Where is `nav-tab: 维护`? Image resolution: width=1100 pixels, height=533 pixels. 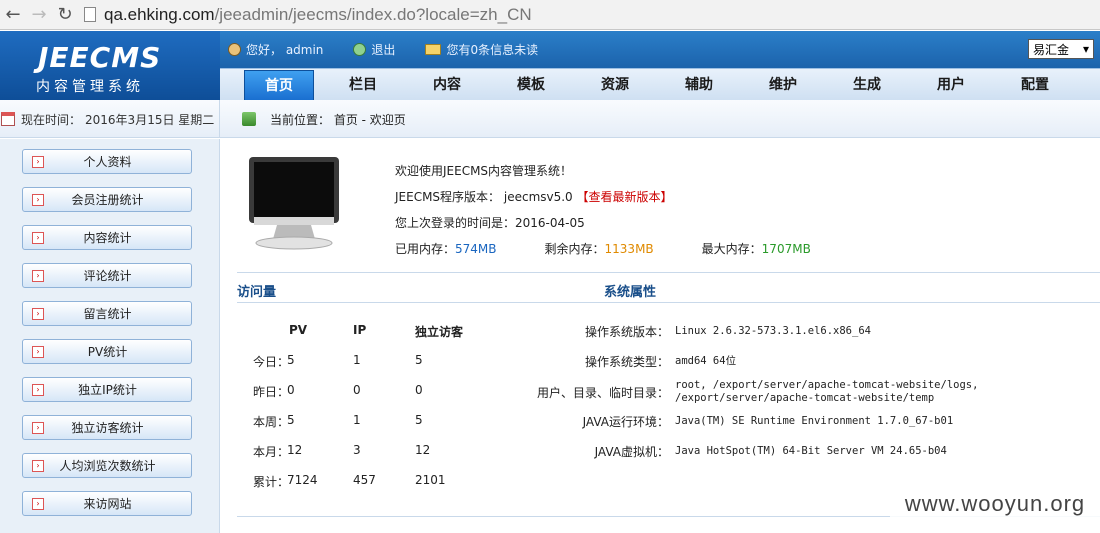
nav-tab: 维护 is located at coordinates (783, 85).